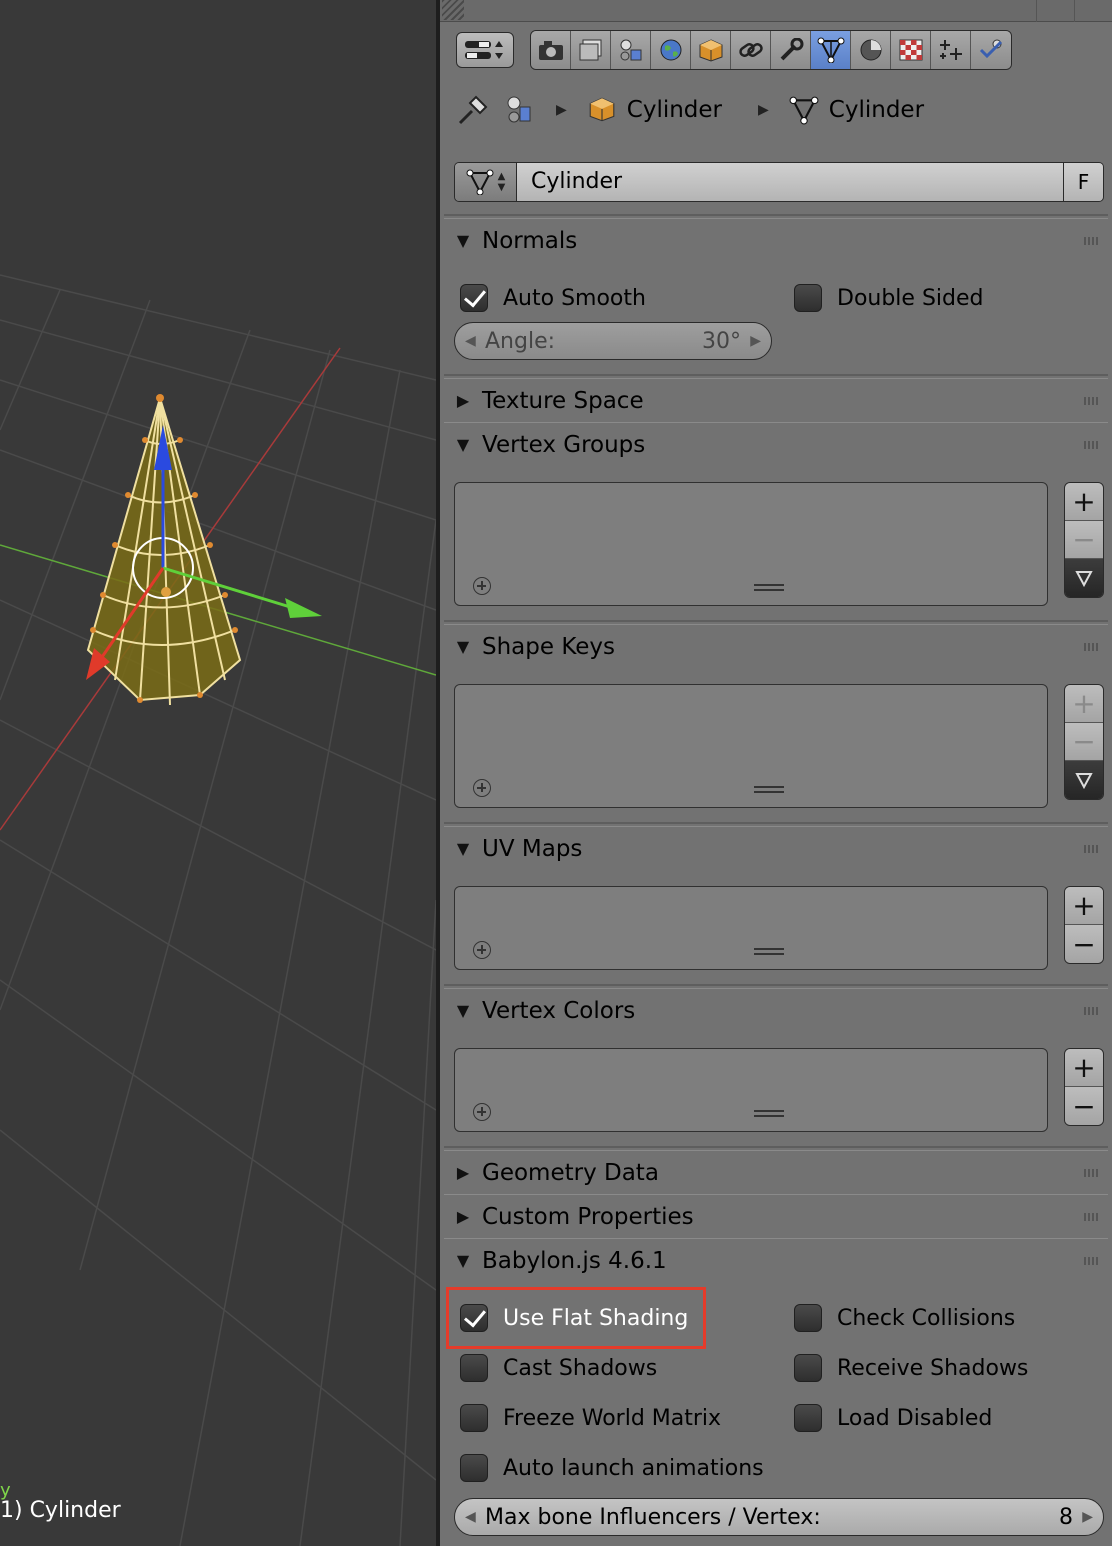 This screenshot has height=1546, width=1112. What do you see at coordinates (60, 1510) in the screenshot?
I see `active-object-label: 1) Cylinder` at bounding box center [60, 1510].